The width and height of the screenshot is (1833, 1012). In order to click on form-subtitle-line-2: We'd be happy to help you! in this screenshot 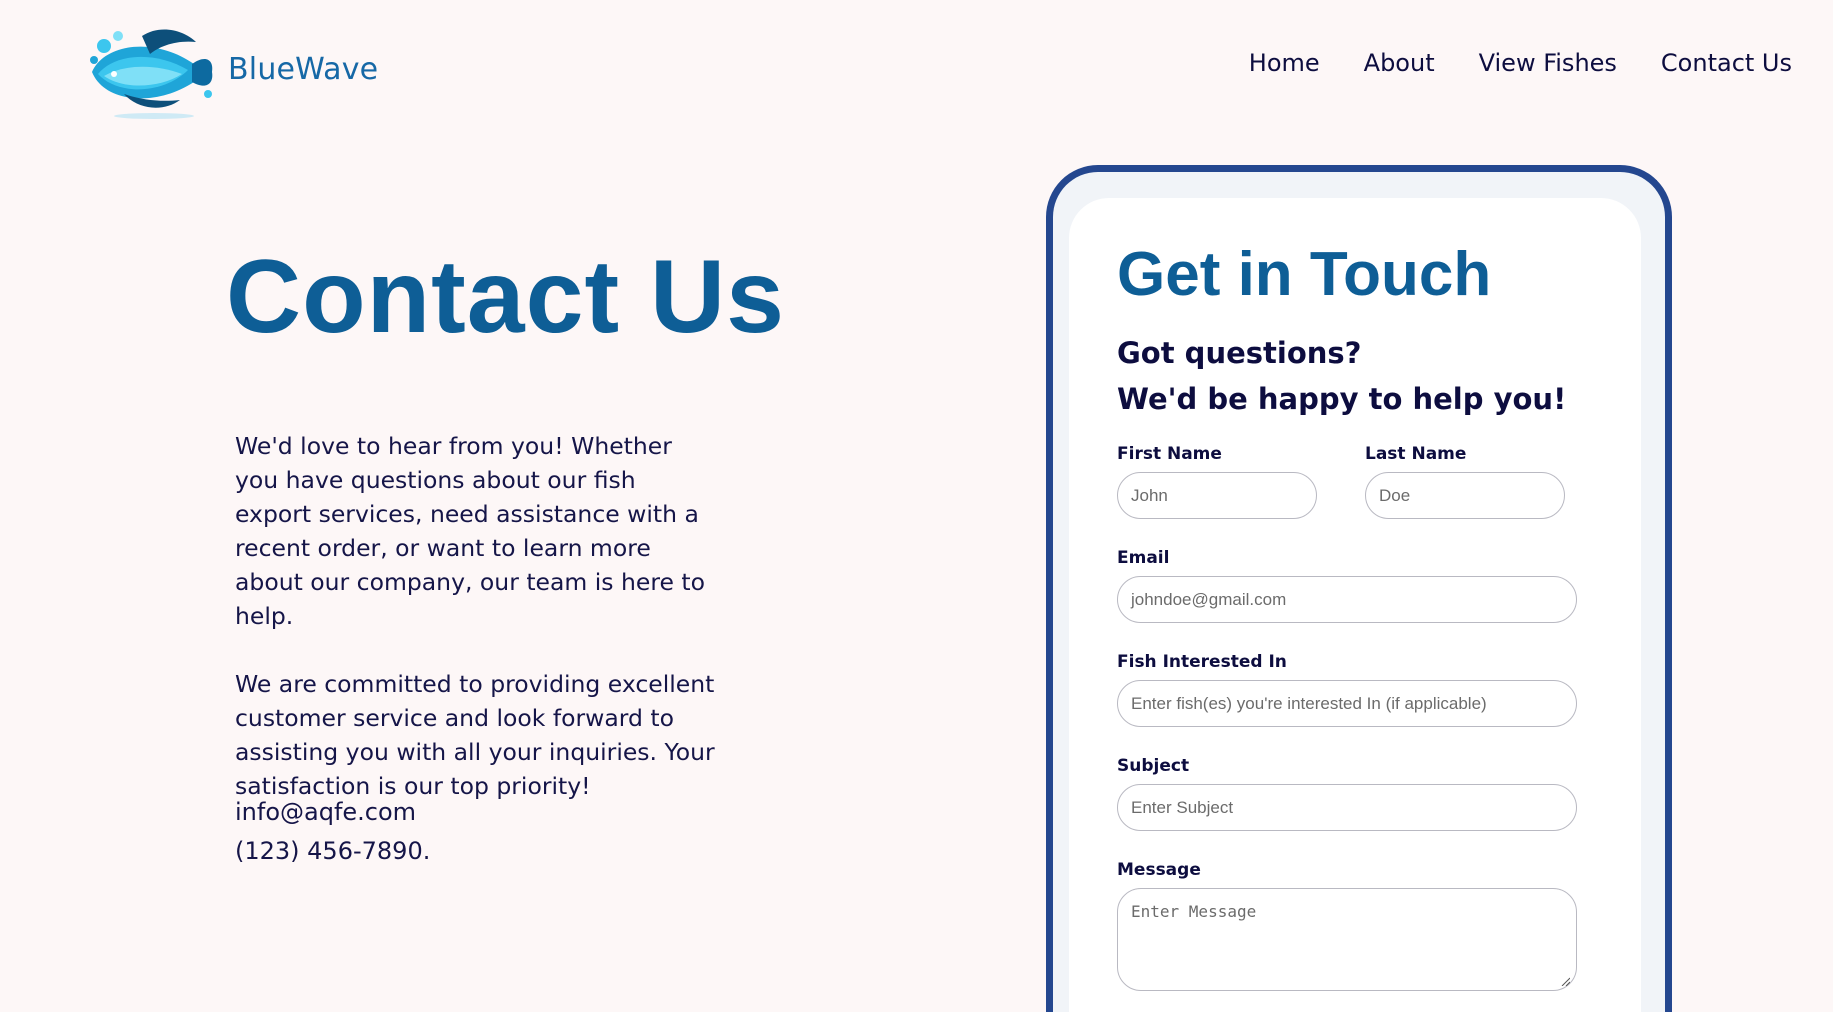, I will do `click(1342, 399)`.